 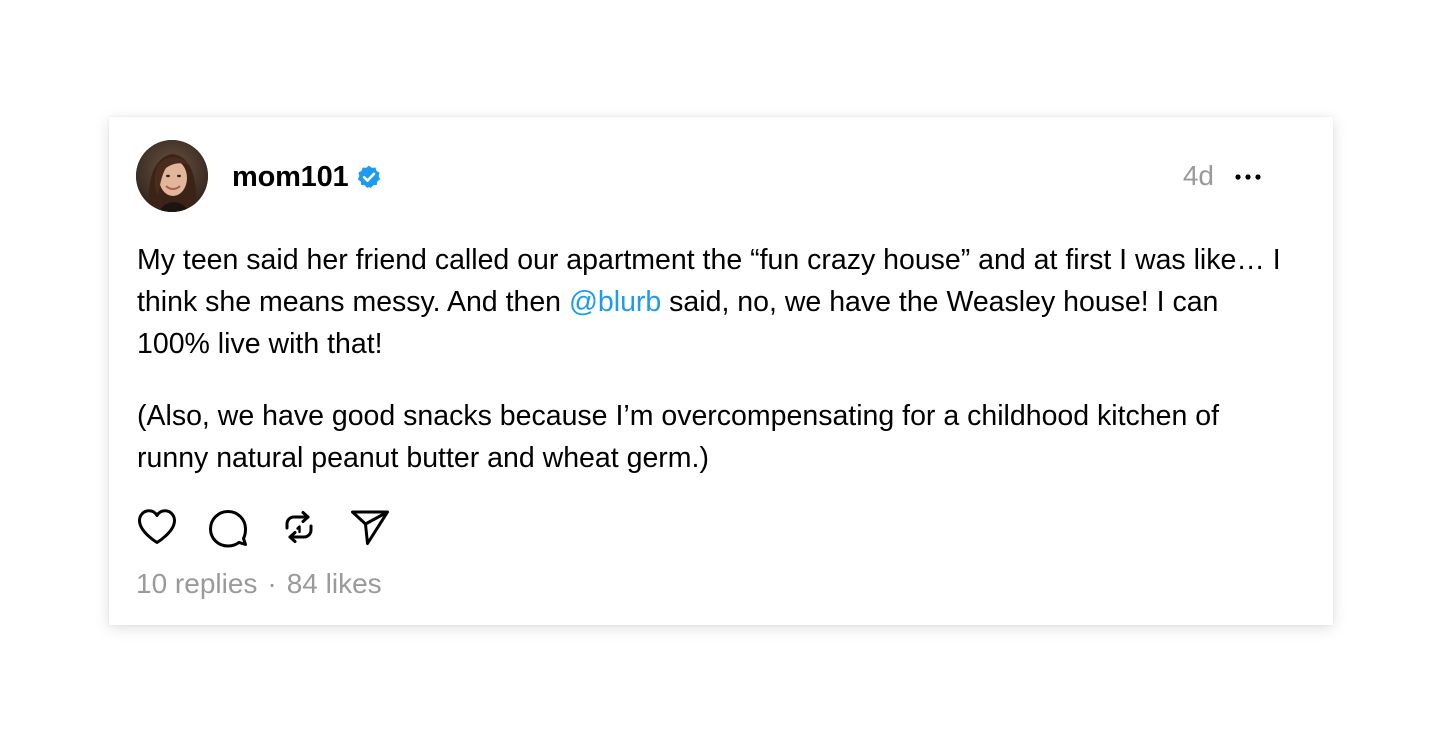 I want to click on mention-link: @blurb, so click(x=615, y=302).